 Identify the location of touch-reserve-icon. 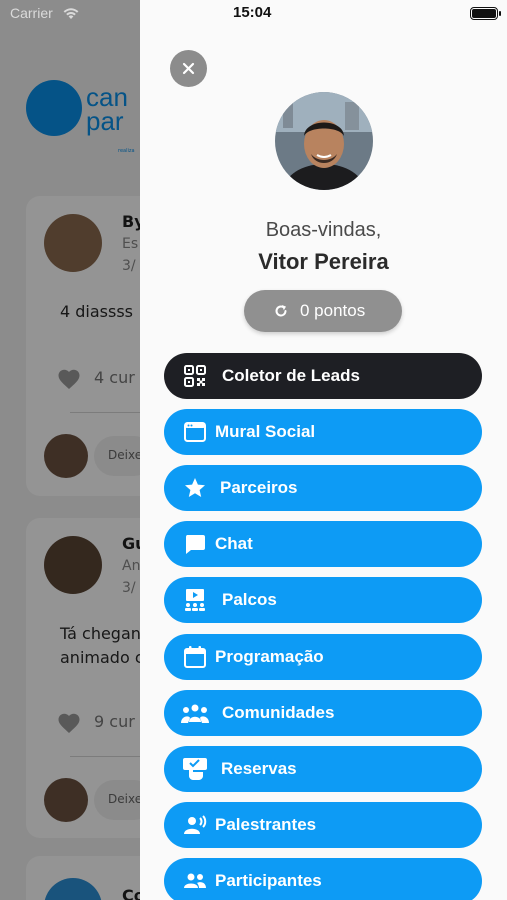
(195, 769).